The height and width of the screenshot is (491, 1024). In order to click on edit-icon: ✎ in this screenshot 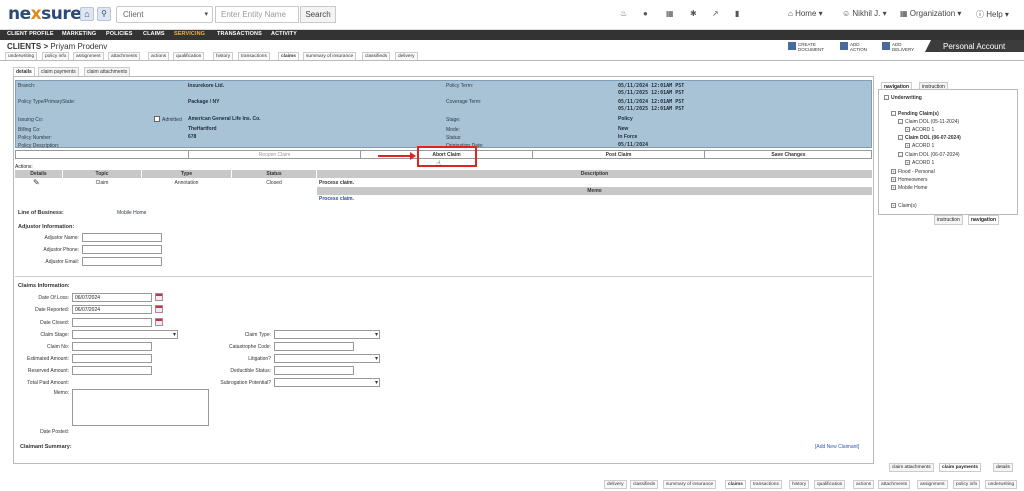, I will do `click(36, 182)`.